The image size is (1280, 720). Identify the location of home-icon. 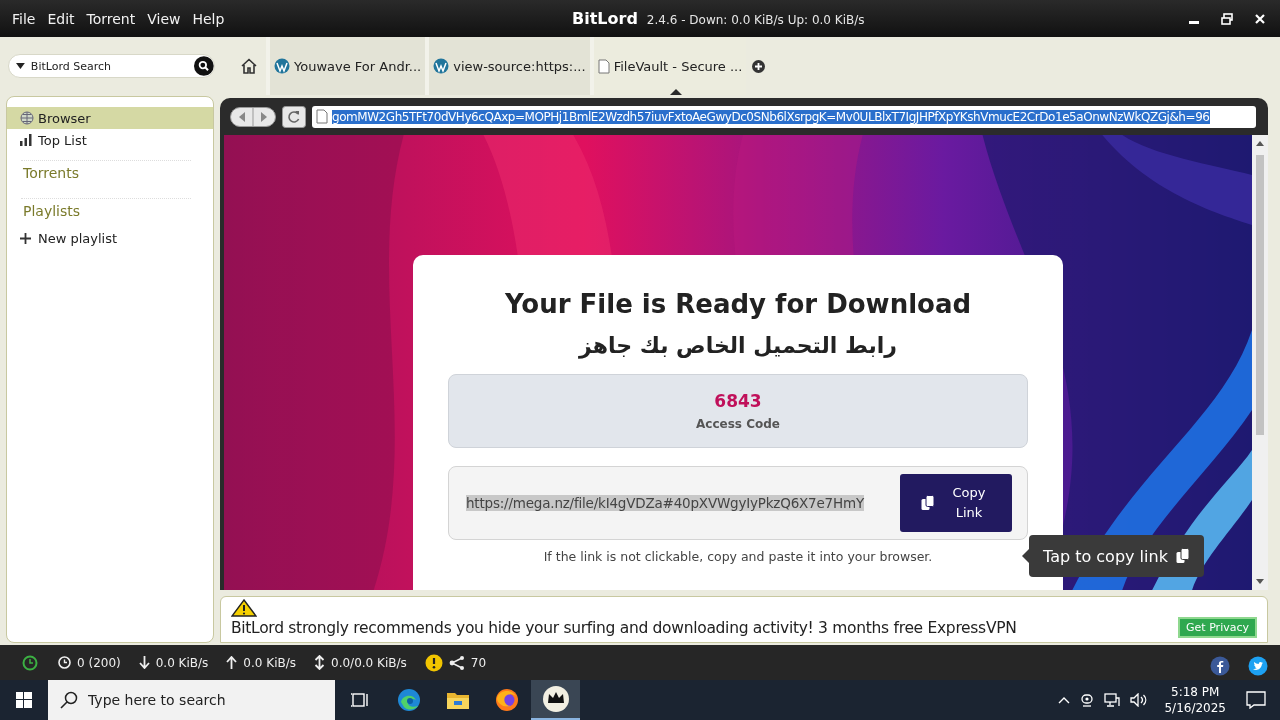
(249, 66).